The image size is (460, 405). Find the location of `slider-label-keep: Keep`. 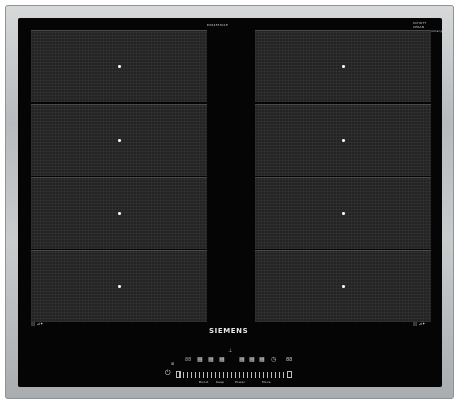

slider-label-keep: Keep is located at coordinates (220, 382).